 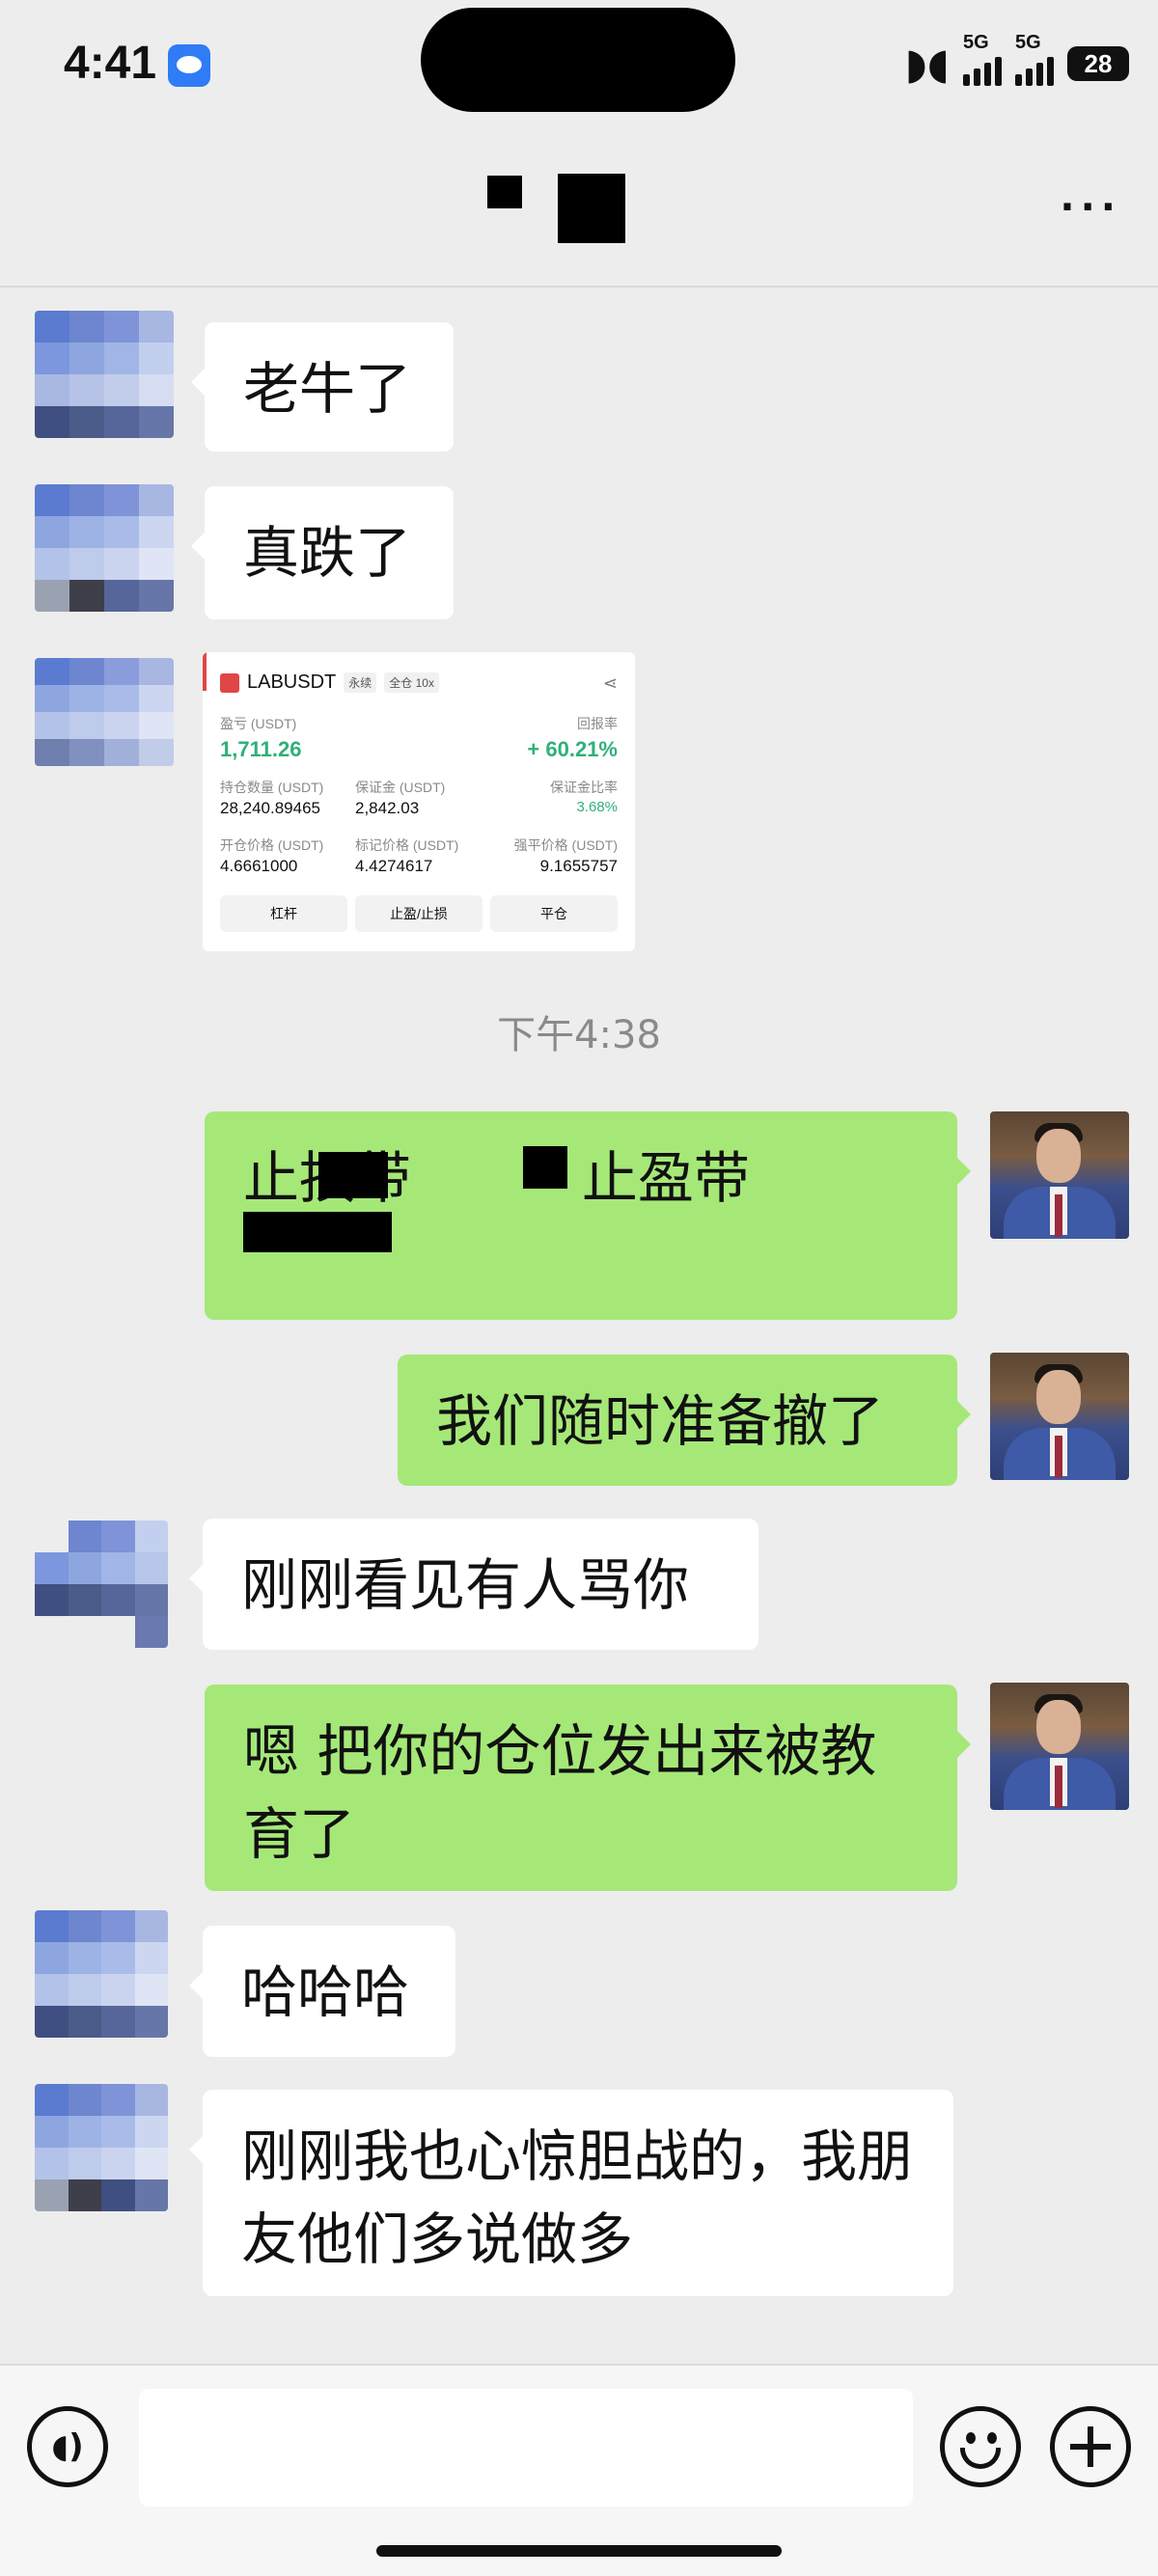 What do you see at coordinates (259, 866) in the screenshot?
I see `entry-price-value: 4.6661000` at bounding box center [259, 866].